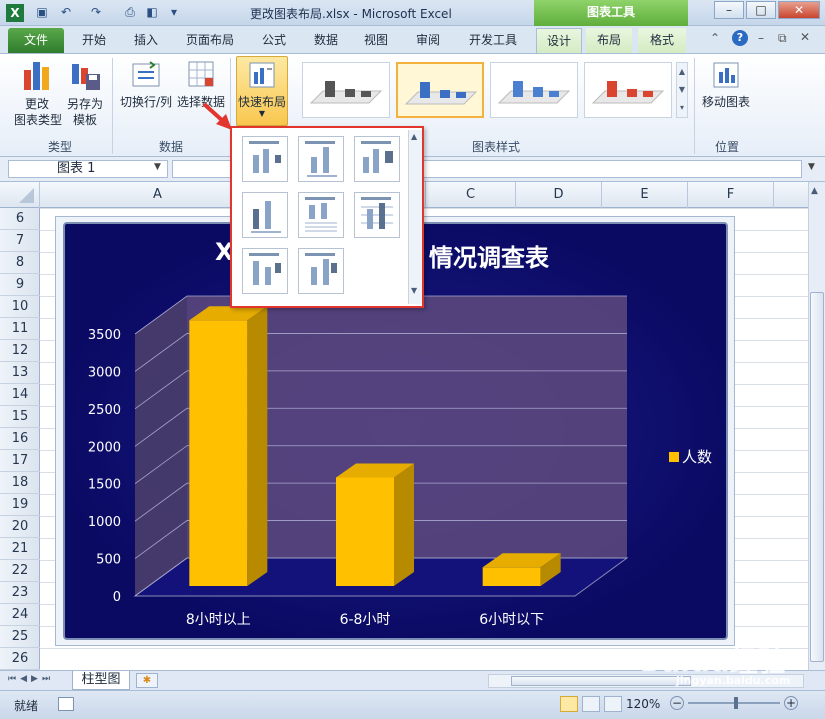  I want to click on y-tick-label: 500, so click(108, 560).